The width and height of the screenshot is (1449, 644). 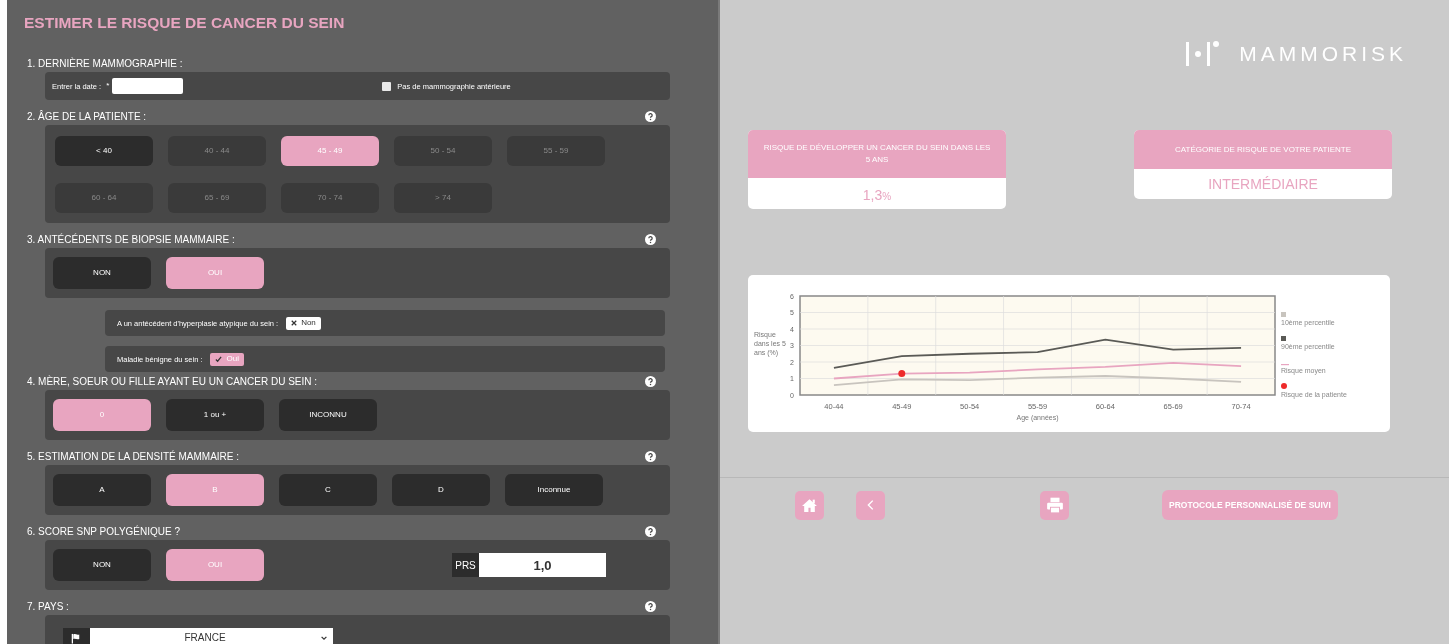 What do you see at coordinates (1263, 149) in the screenshot?
I see `card-title: CATÉGORIE DE RISQUE DE VOTRE PATIENTE` at bounding box center [1263, 149].